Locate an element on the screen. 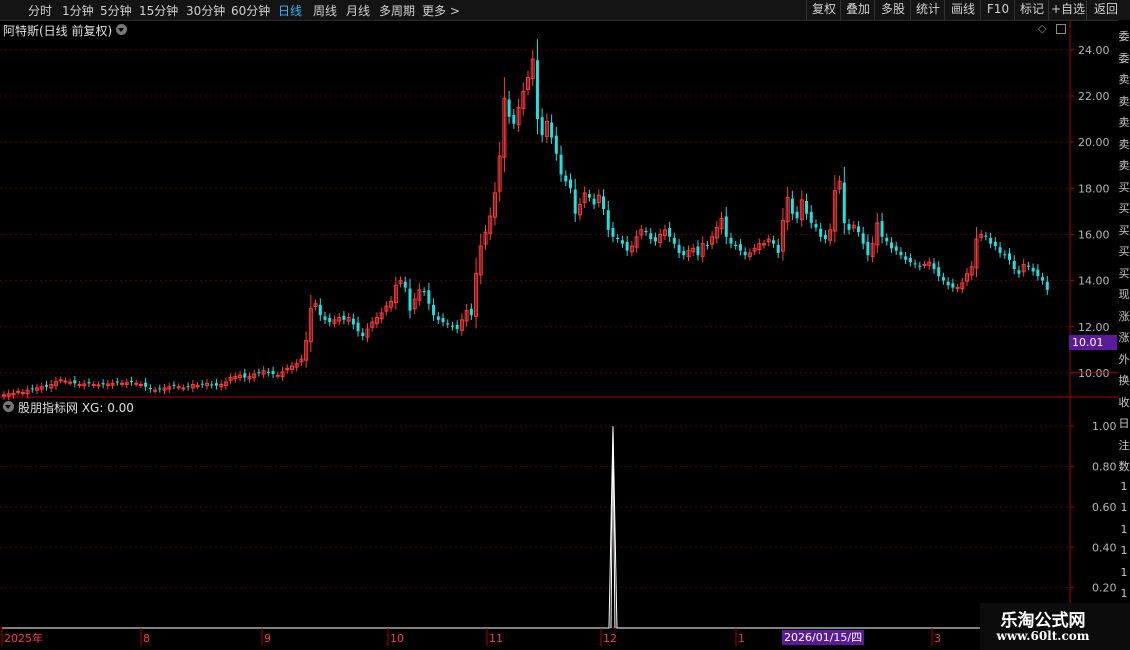 The height and width of the screenshot is (650, 1130). time-axis-label: 3 is located at coordinates (937, 638).